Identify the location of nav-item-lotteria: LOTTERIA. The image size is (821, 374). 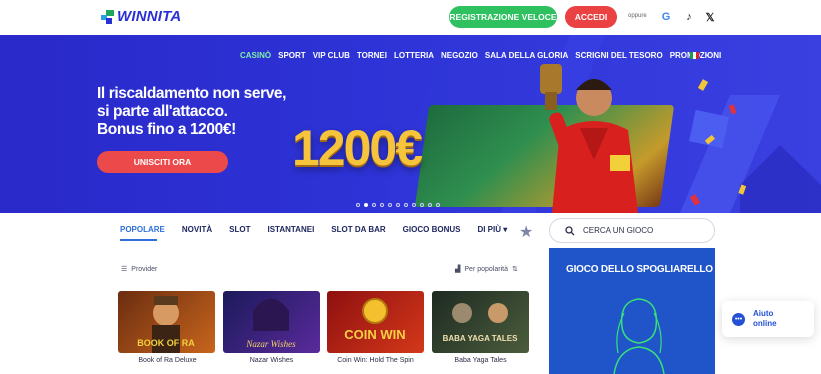
(414, 55).